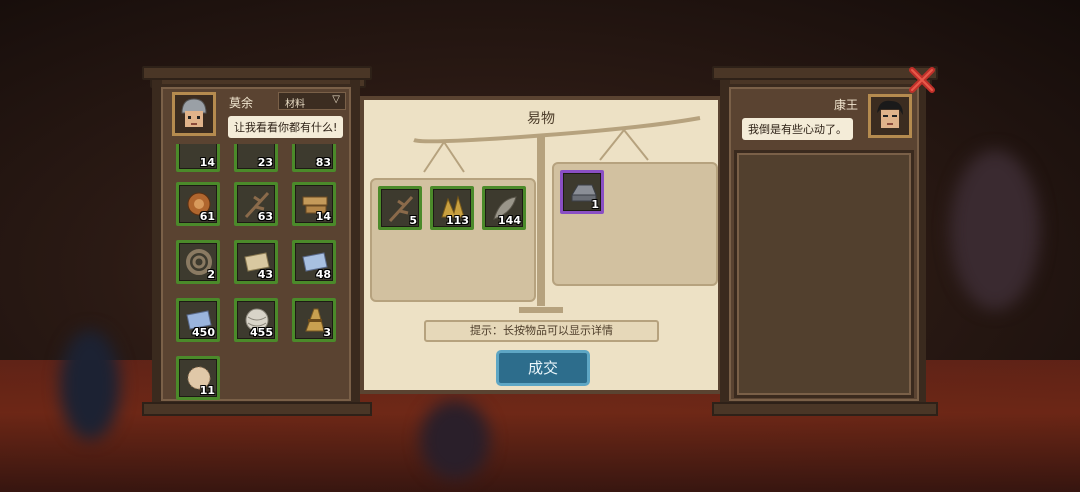 Image resolution: width=1080 pixels, height=492 pixels. I want to click on item-count: 1, so click(595, 204).